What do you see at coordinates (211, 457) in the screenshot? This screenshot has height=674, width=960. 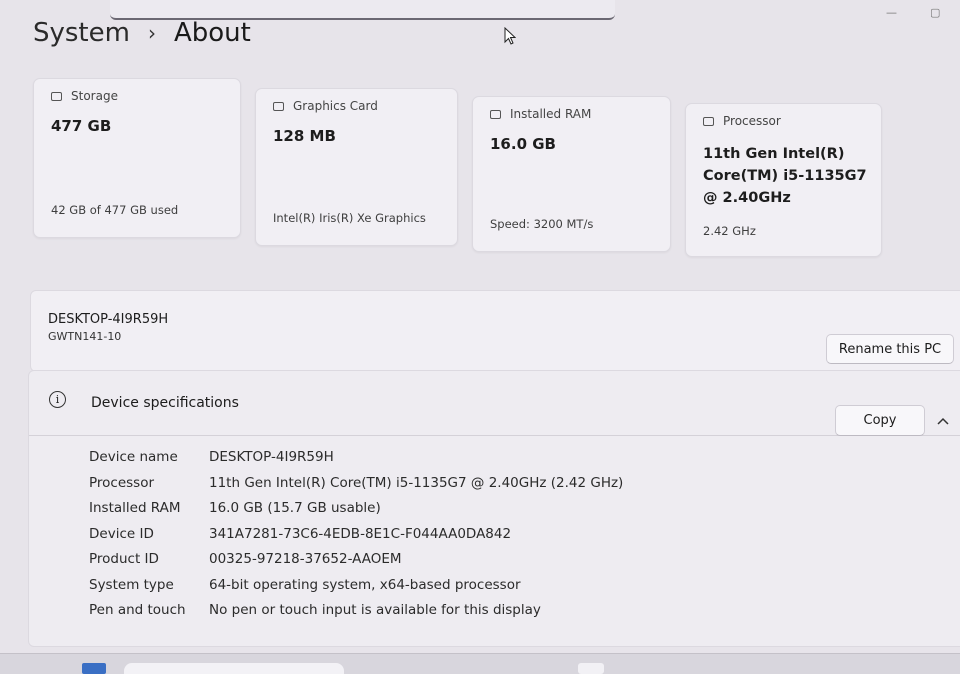 I see `spec-row-device-name: Device name DESKTOP-4I9R59H` at bounding box center [211, 457].